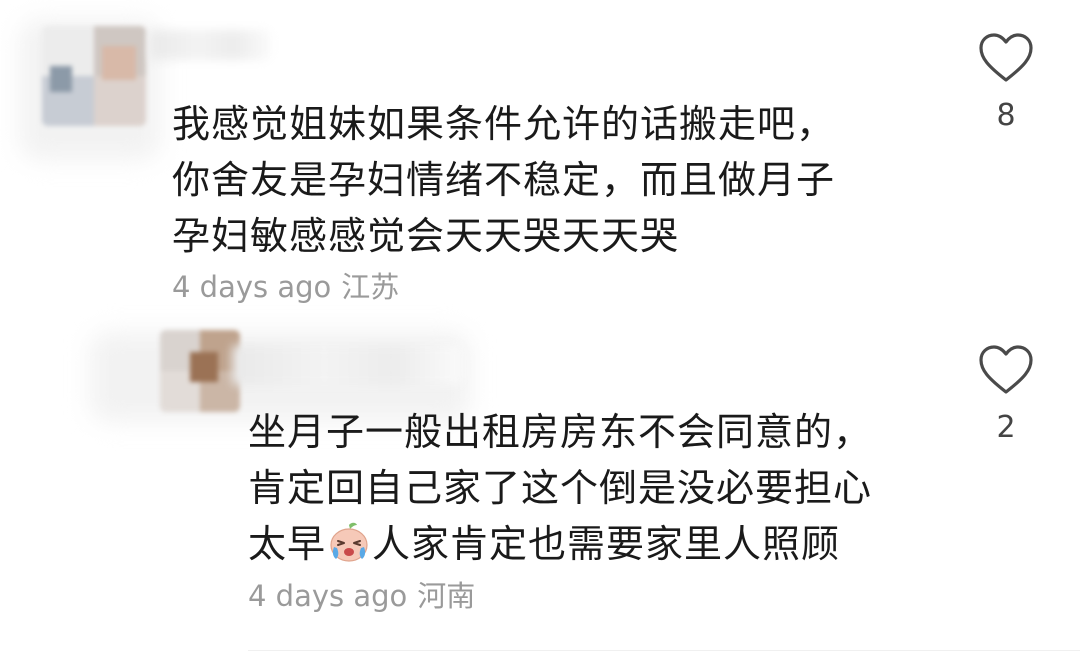 The width and height of the screenshot is (1080, 672). I want to click on like-button: 2, so click(1006, 394).